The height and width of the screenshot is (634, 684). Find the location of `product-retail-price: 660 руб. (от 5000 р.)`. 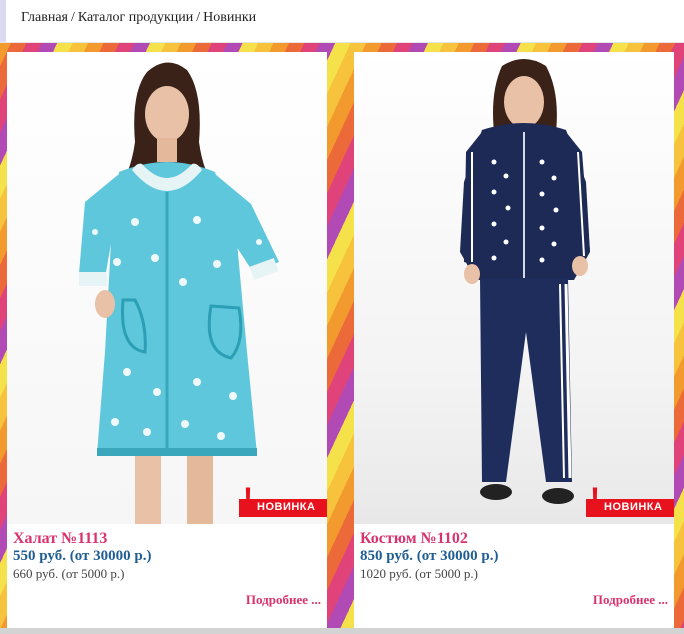

product-retail-price: 660 руб. (от 5000 р.) is located at coordinates (69, 573).